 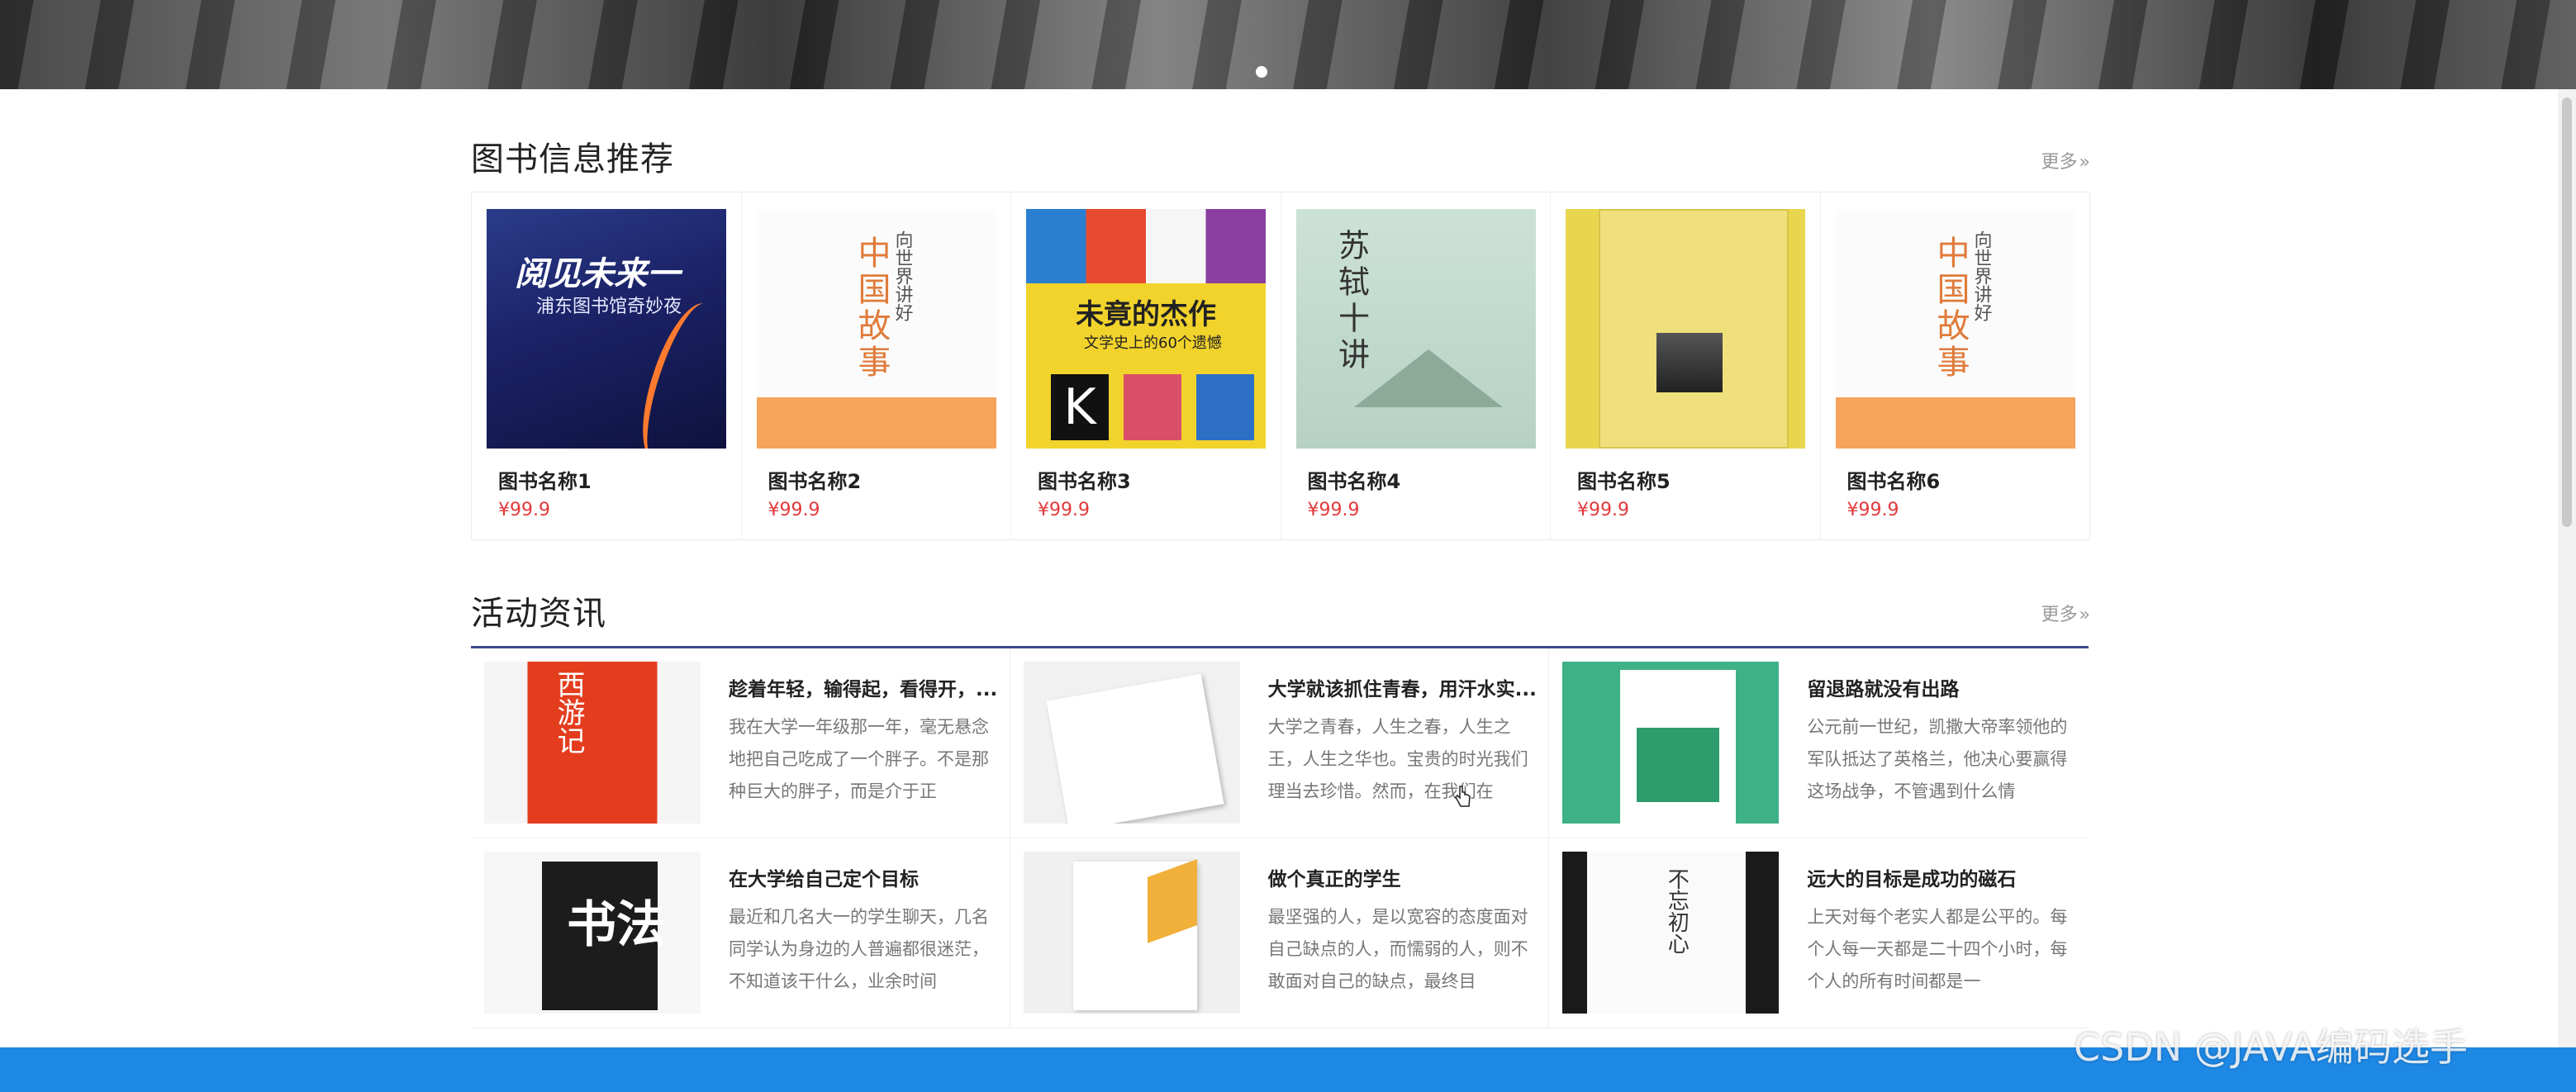 I want to click on book-name: 图书名称5, so click(x=1624, y=479).